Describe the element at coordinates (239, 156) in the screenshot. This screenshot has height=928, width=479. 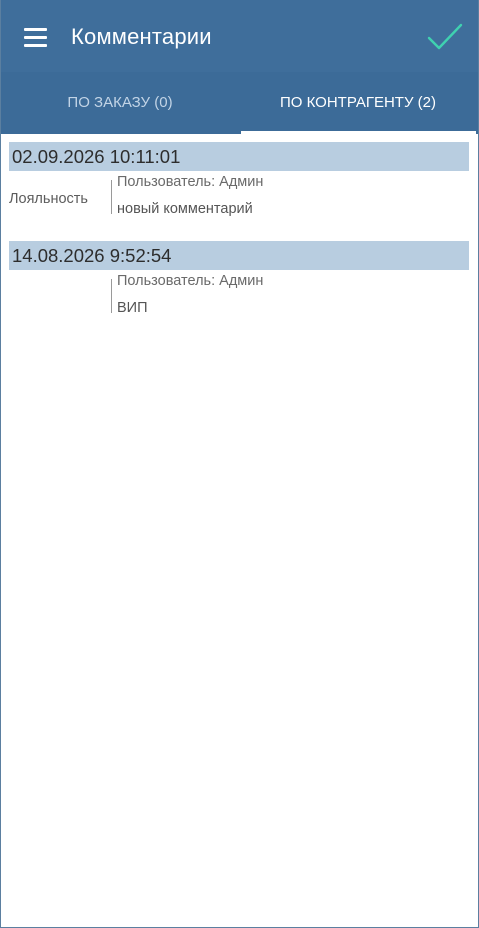
I see `comment-header: 02.09.2026 10:11:01` at that location.